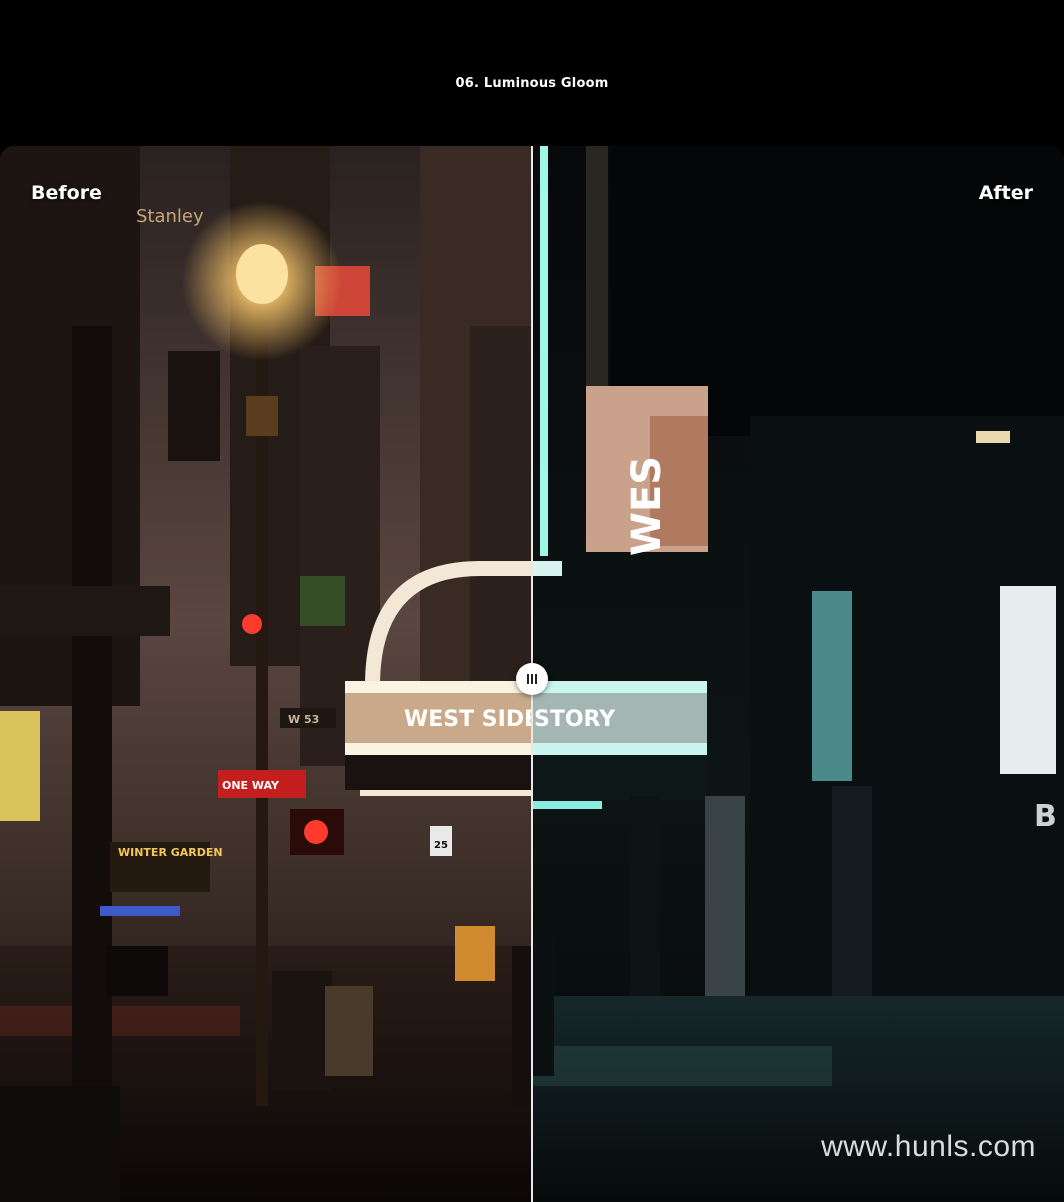 The height and width of the screenshot is (1202, 1064). What do you see at coordinates (1005, 193) in the screenshot?
I see `after-label: After` at bounding box center [1005, 193].